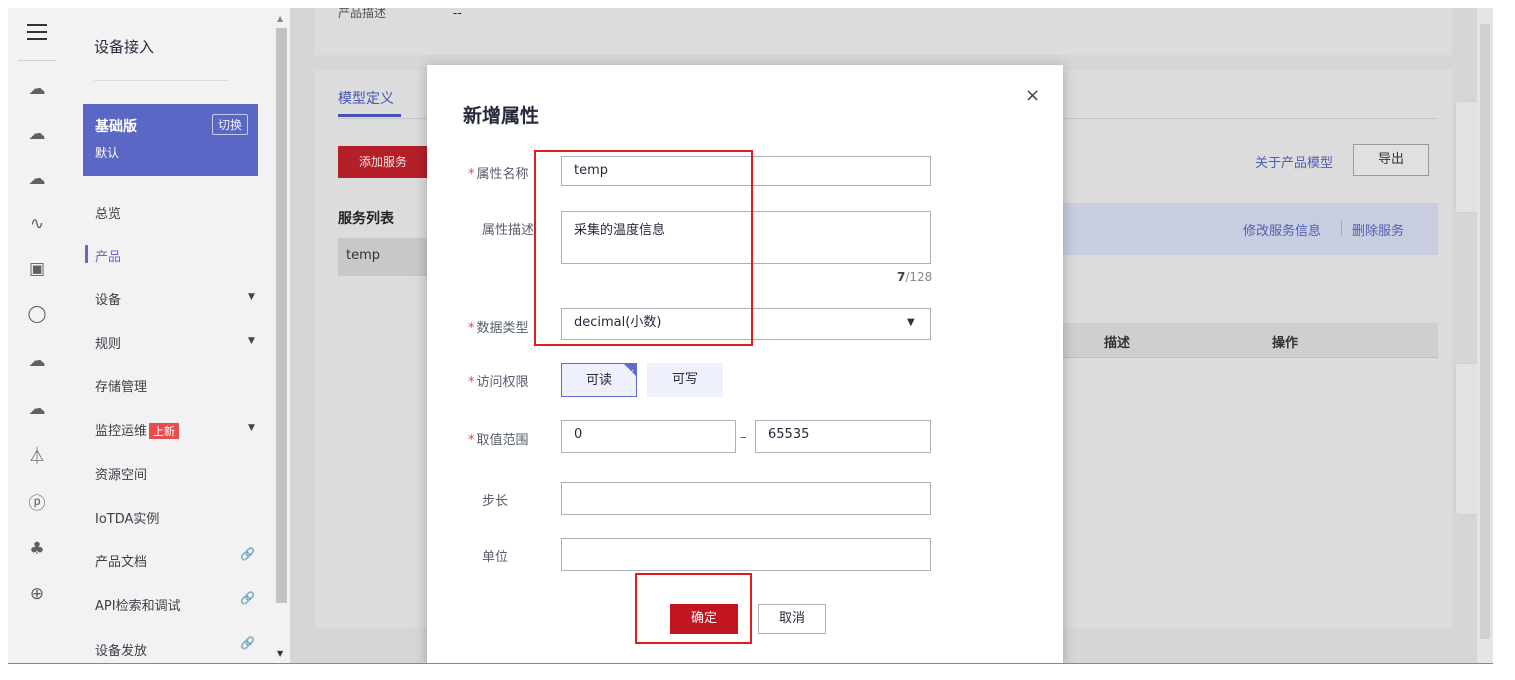 This screenshot has width=1515, height=680. Describe the element at coordinates (508, 230) in the screenshot. I see `property-desc-label: 属性描述` at that location.